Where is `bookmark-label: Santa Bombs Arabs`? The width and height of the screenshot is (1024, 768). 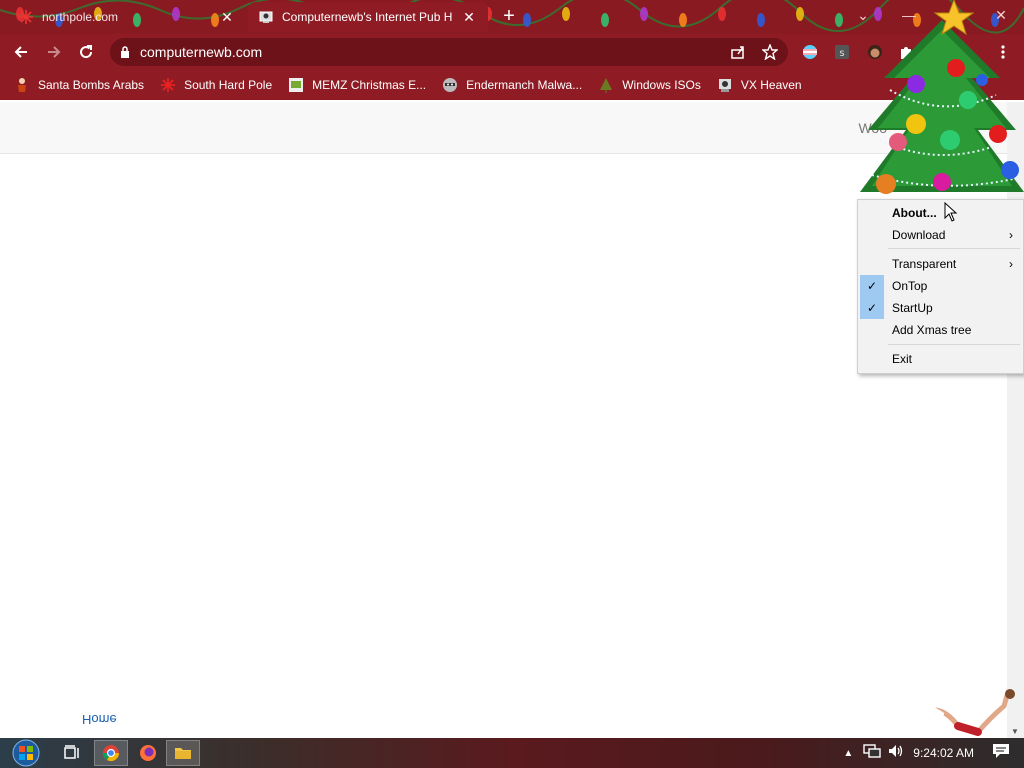 bookmark-label: Santa Bombs Arabs is located at coordinates (91, 85).